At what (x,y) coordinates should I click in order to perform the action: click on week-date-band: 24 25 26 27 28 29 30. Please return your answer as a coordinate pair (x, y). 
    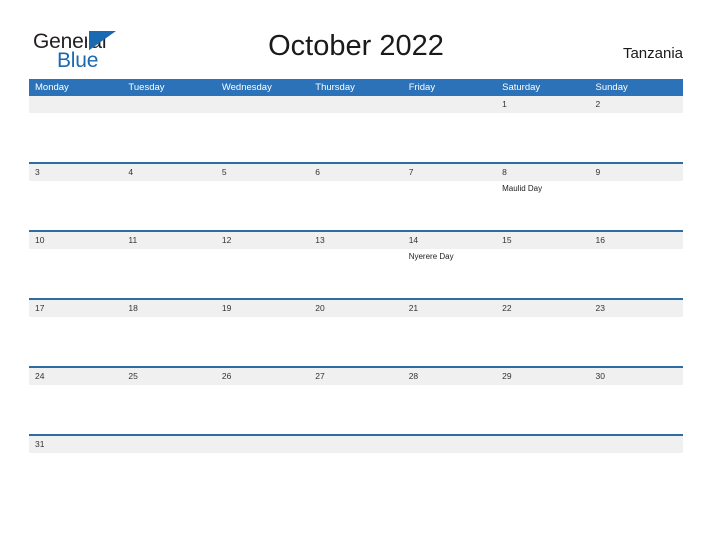
    Looking at the image, I should click on (356, 376).